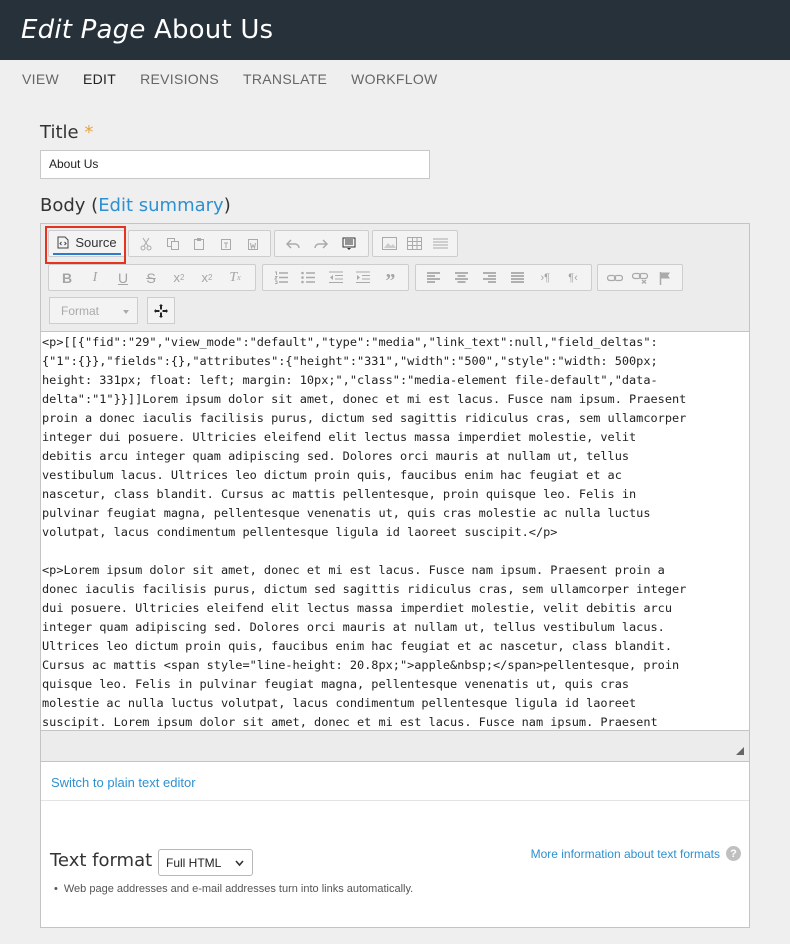 Image resolution: width=790 pixels, height=944 pixels. What do you see at coordinates (362, 278) in the screenshot?
I see `indent-icon` at bounding box center [362, 278].